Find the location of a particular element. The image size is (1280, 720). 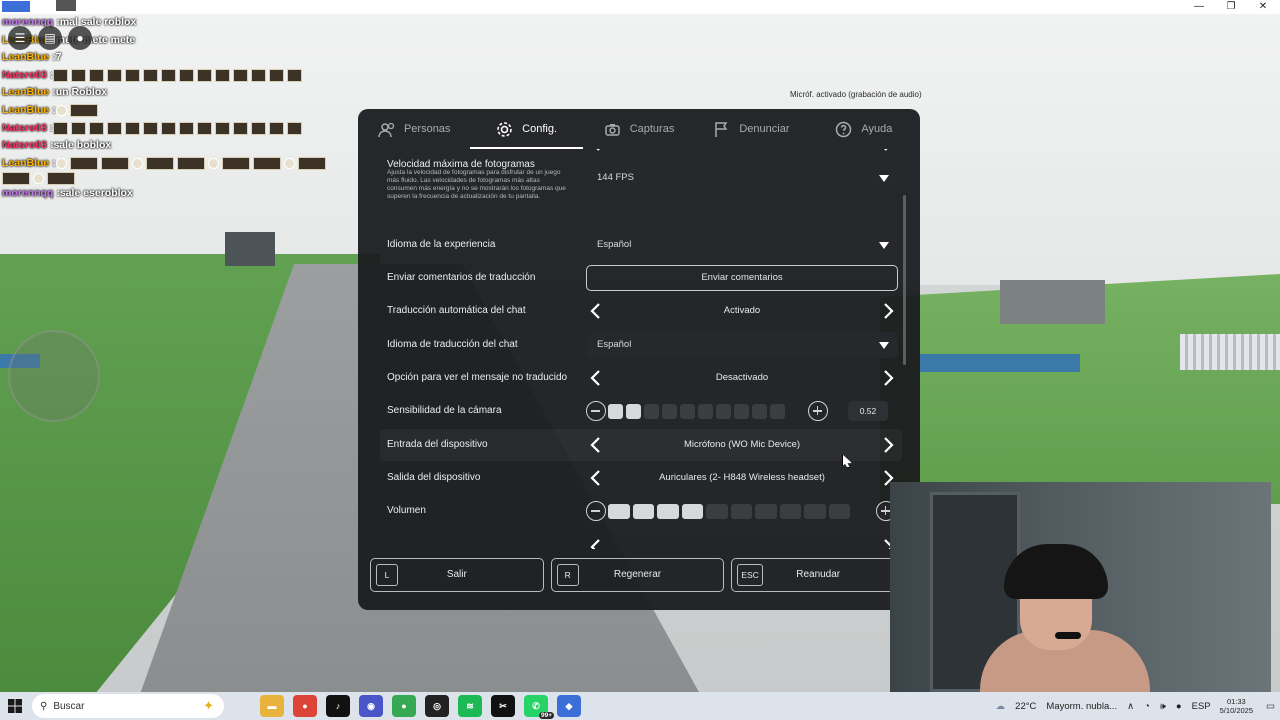

taskbar-search: ⚲ Buscar ✦ is located at coordinates (128, 706).